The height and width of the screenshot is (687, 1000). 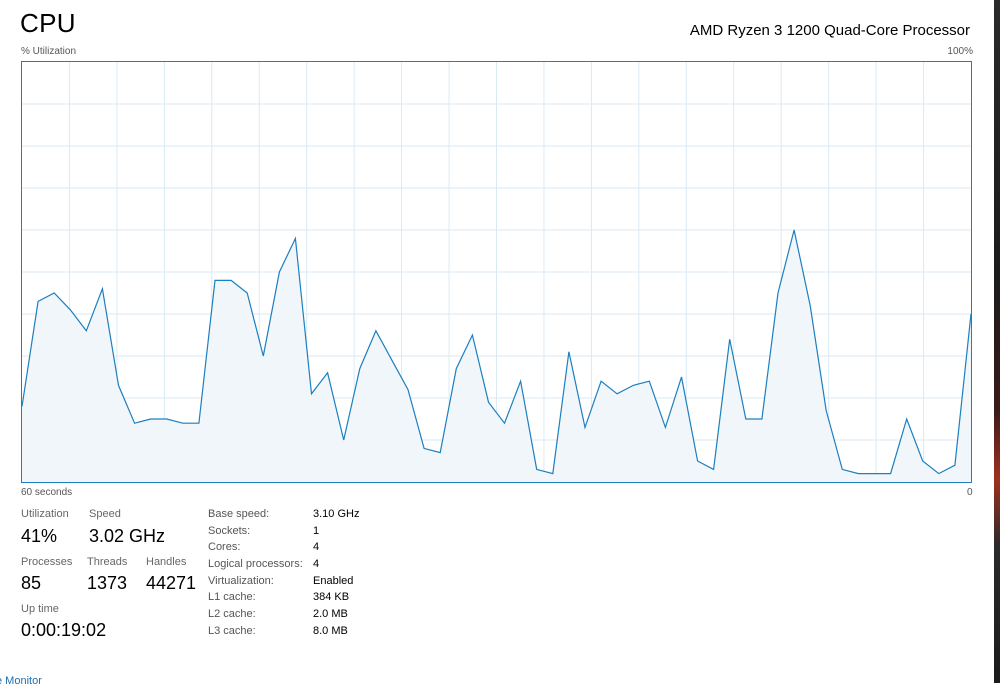 What do you see at coordinates (308, 583) in the screenshot?
I see `spec-row-virtualization: Virtualization: Enabled` at bounding box center [308, 583].